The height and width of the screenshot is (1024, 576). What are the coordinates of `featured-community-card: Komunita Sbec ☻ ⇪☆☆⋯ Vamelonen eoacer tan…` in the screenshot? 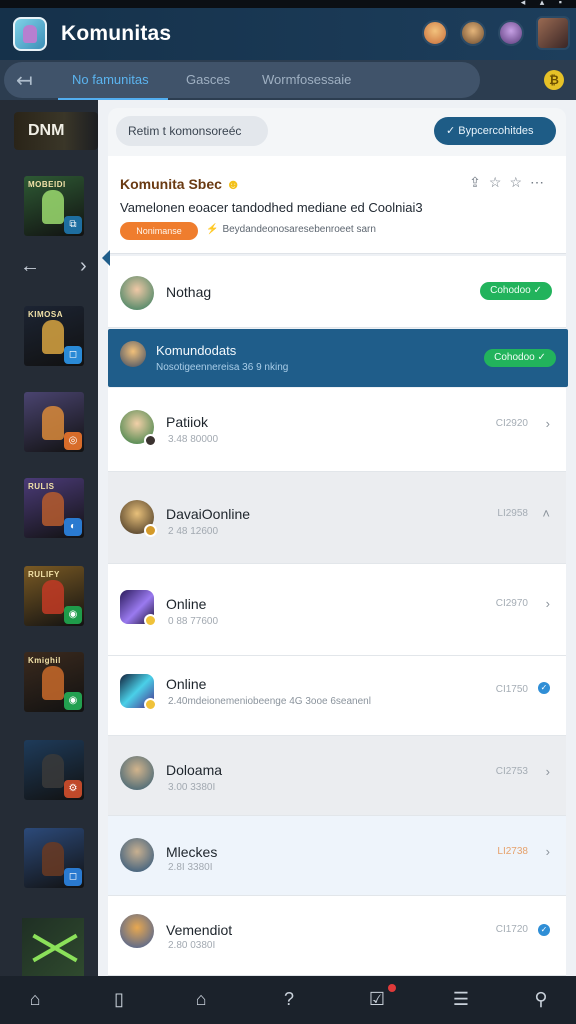 It's located at (337, 205).